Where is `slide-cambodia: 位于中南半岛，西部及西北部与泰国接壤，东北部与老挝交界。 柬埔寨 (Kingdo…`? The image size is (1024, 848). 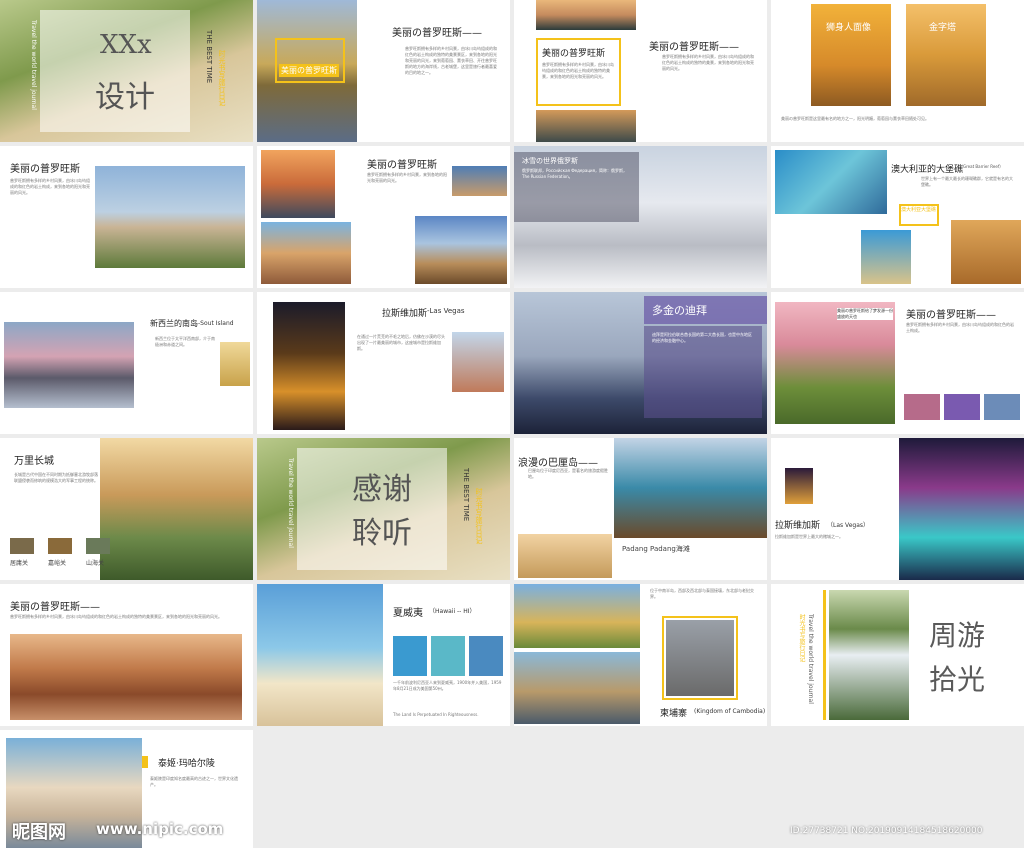
slide-cambodia: 位于中南半岛，西部及西北部与泰国接壤，东北部与老挝交界。 柬埔寨 (Kingdo… is located at coordinates (640, 655).